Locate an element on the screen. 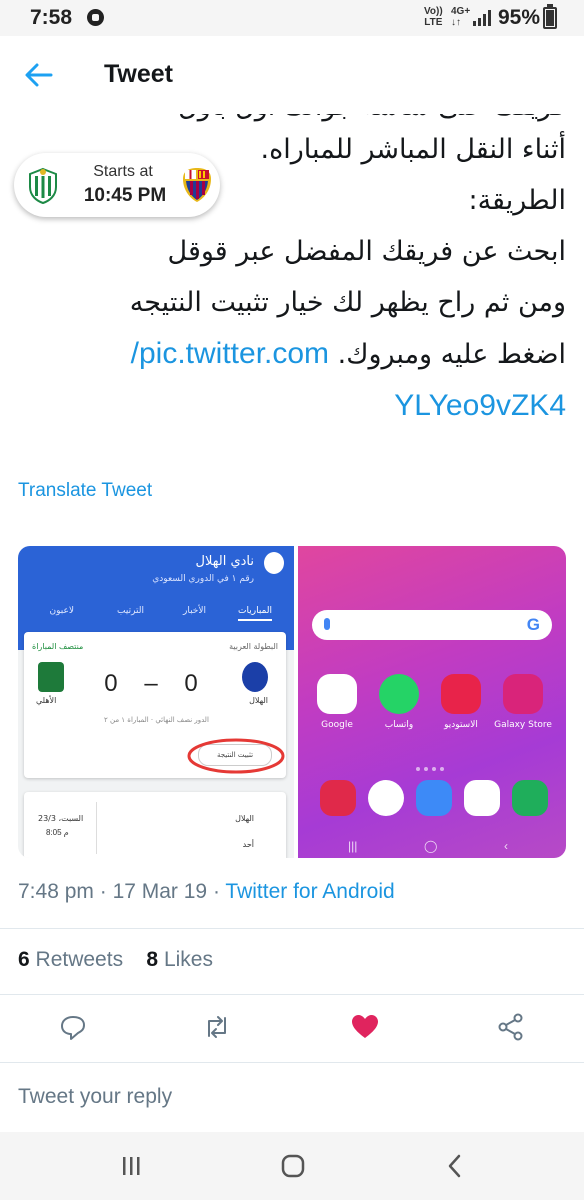 This screenshot has height=1200, width=584. tweet-actions is located at coordinates (292, 1028).